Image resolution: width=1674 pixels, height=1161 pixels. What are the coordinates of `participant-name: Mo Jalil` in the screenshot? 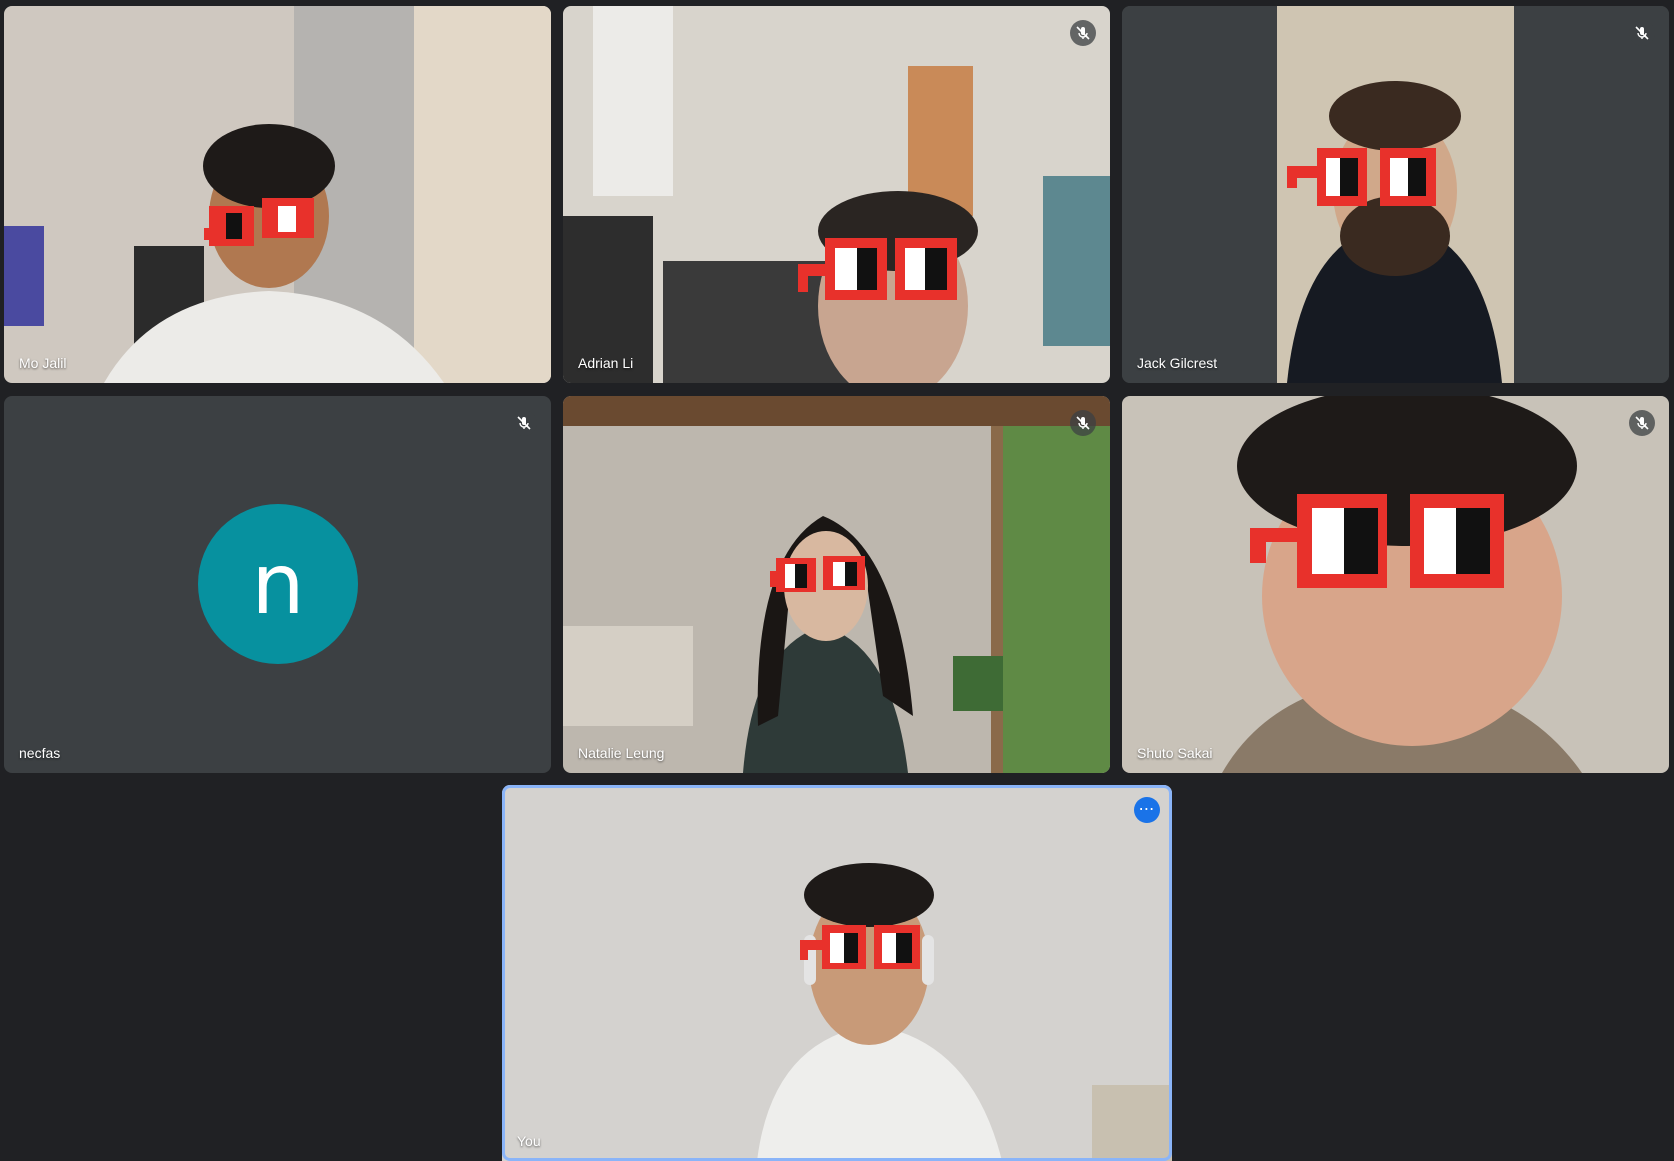 It's located at (43, 363).